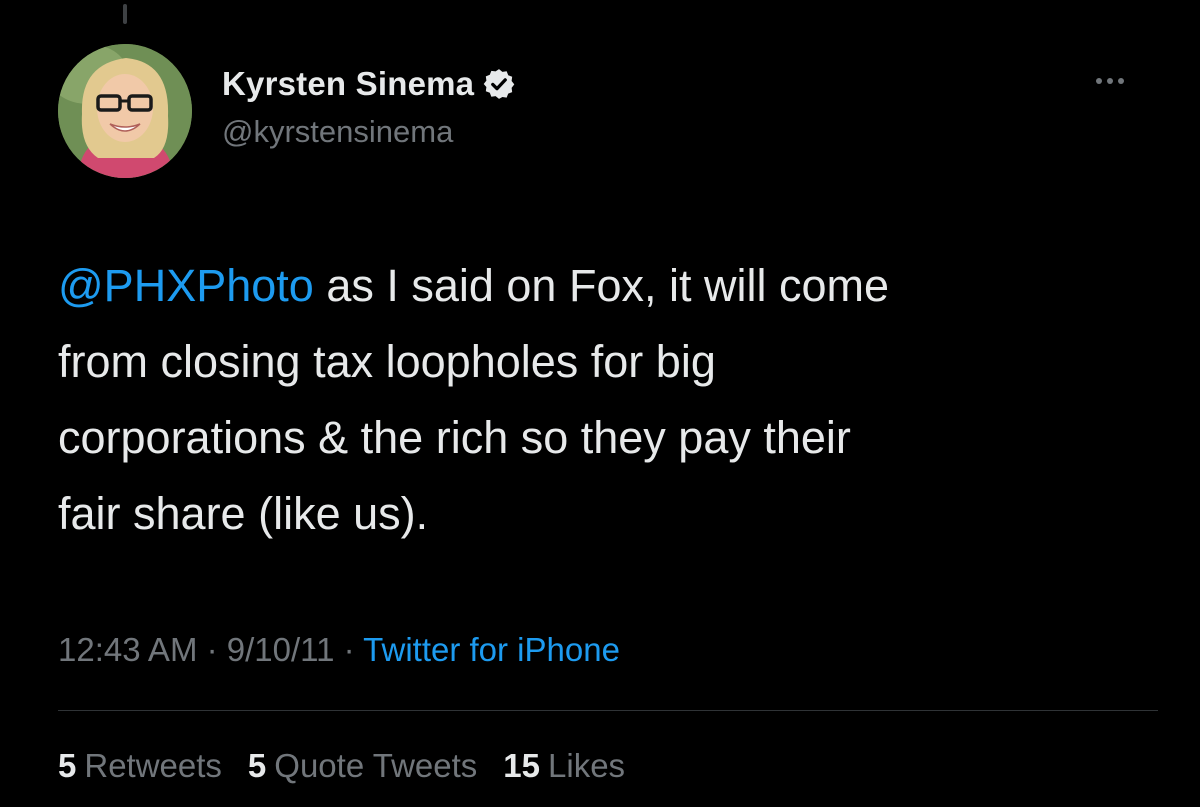 The image size is (1200, 807). What do you see at coordinates (153, 765) in the screenshot?
I see `retweets-label: Retweets` at bounding box center [153, 765].